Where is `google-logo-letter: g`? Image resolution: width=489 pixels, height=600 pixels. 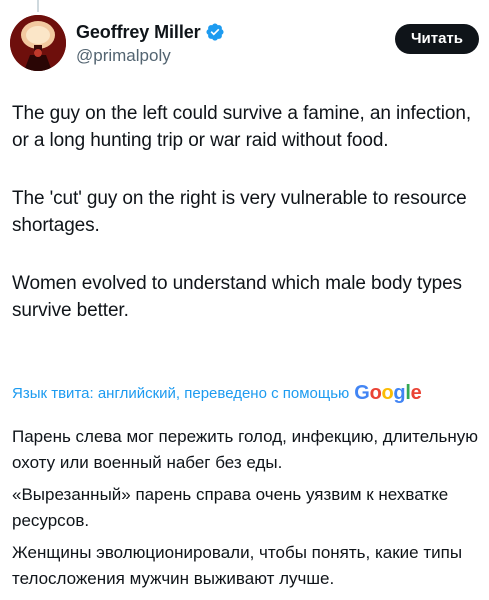 google-logo-letter: g is located at coordinates (399, 393).